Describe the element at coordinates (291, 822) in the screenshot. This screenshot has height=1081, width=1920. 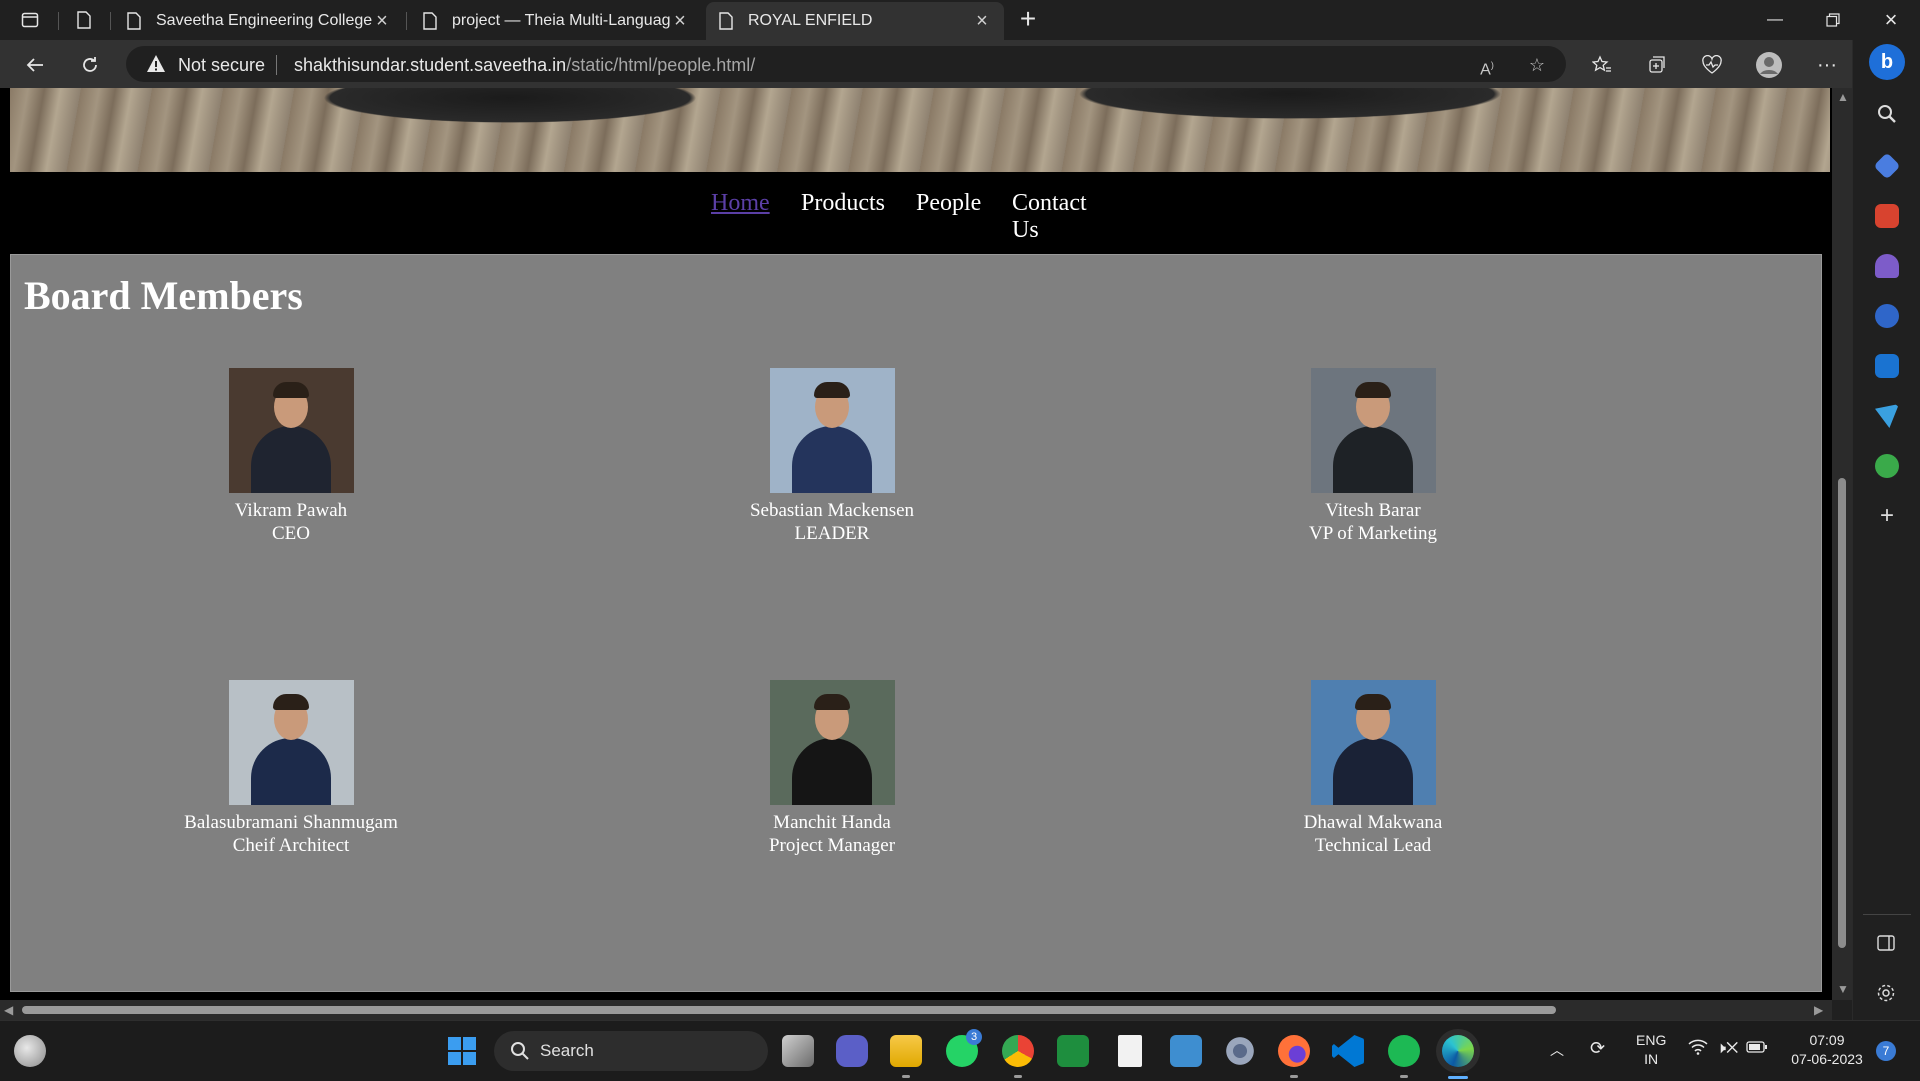
I see `member-name: Balasubramani Shanmugam` at that location.